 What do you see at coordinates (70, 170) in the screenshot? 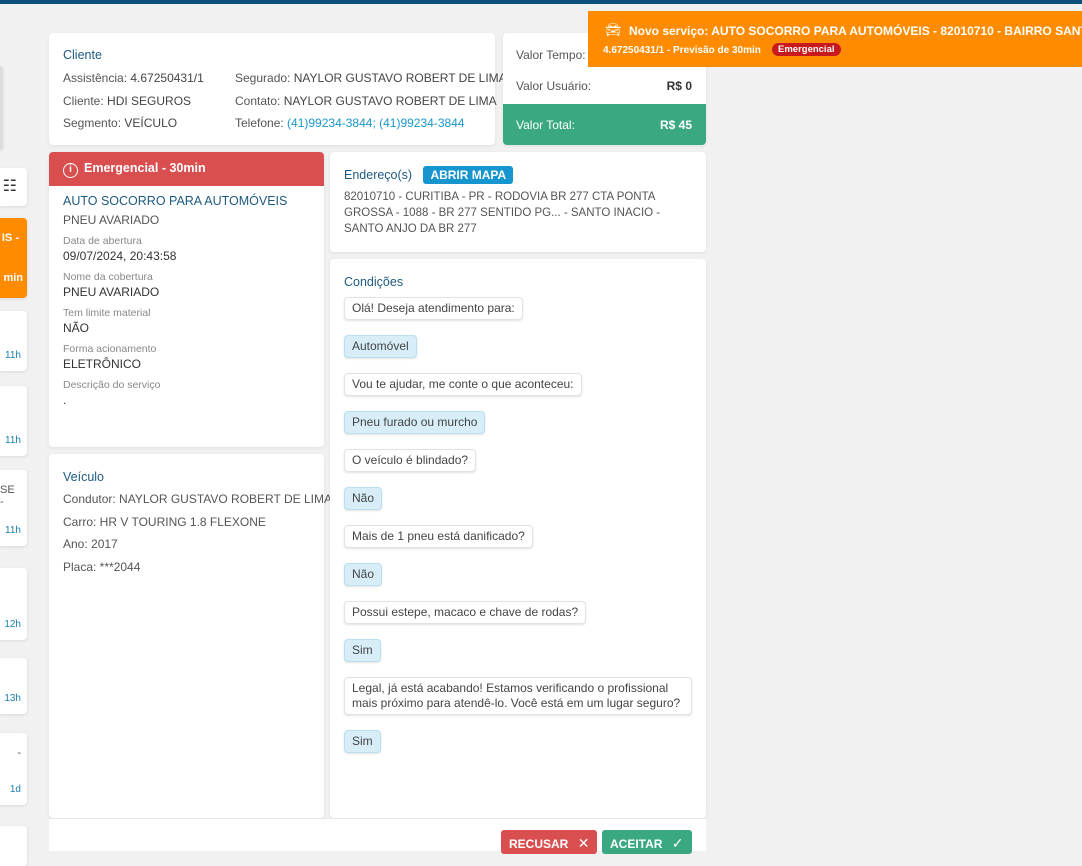
I see `info-icon: i` at bounding box center [70, 170].